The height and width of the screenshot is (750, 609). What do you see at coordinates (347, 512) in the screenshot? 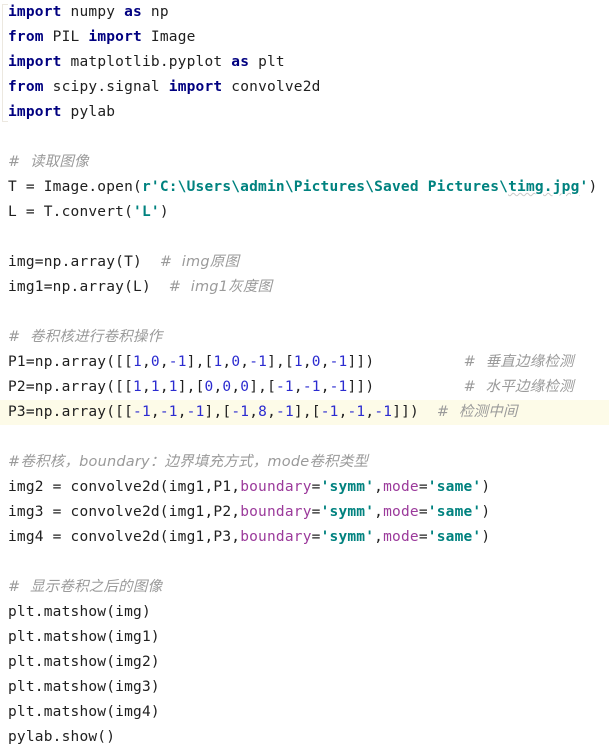
I see `line21-boundary-value: 'symm'` at bounding box center [347, 512].